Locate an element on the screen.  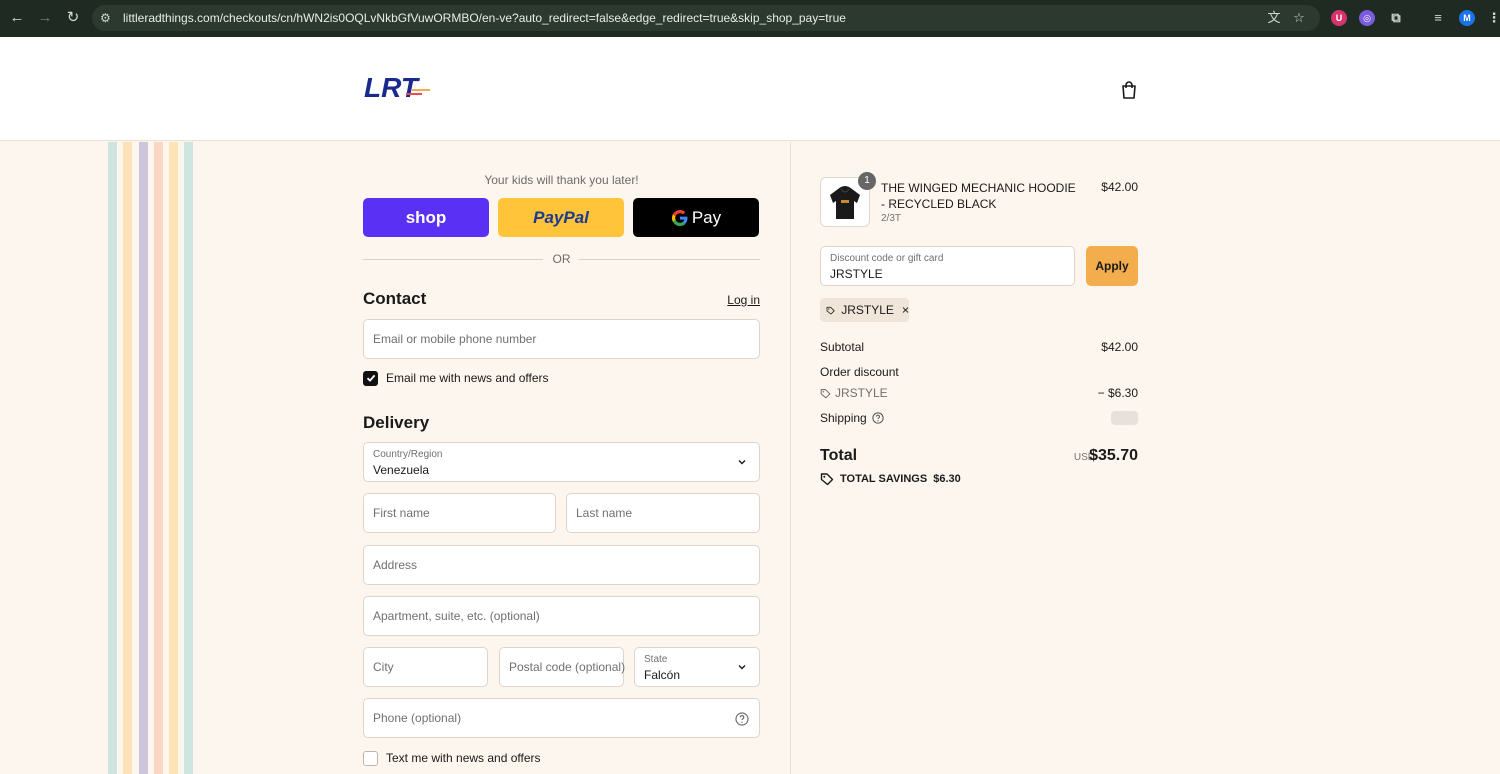
google-pay-button: Pay is located at coordinates (696, 217).